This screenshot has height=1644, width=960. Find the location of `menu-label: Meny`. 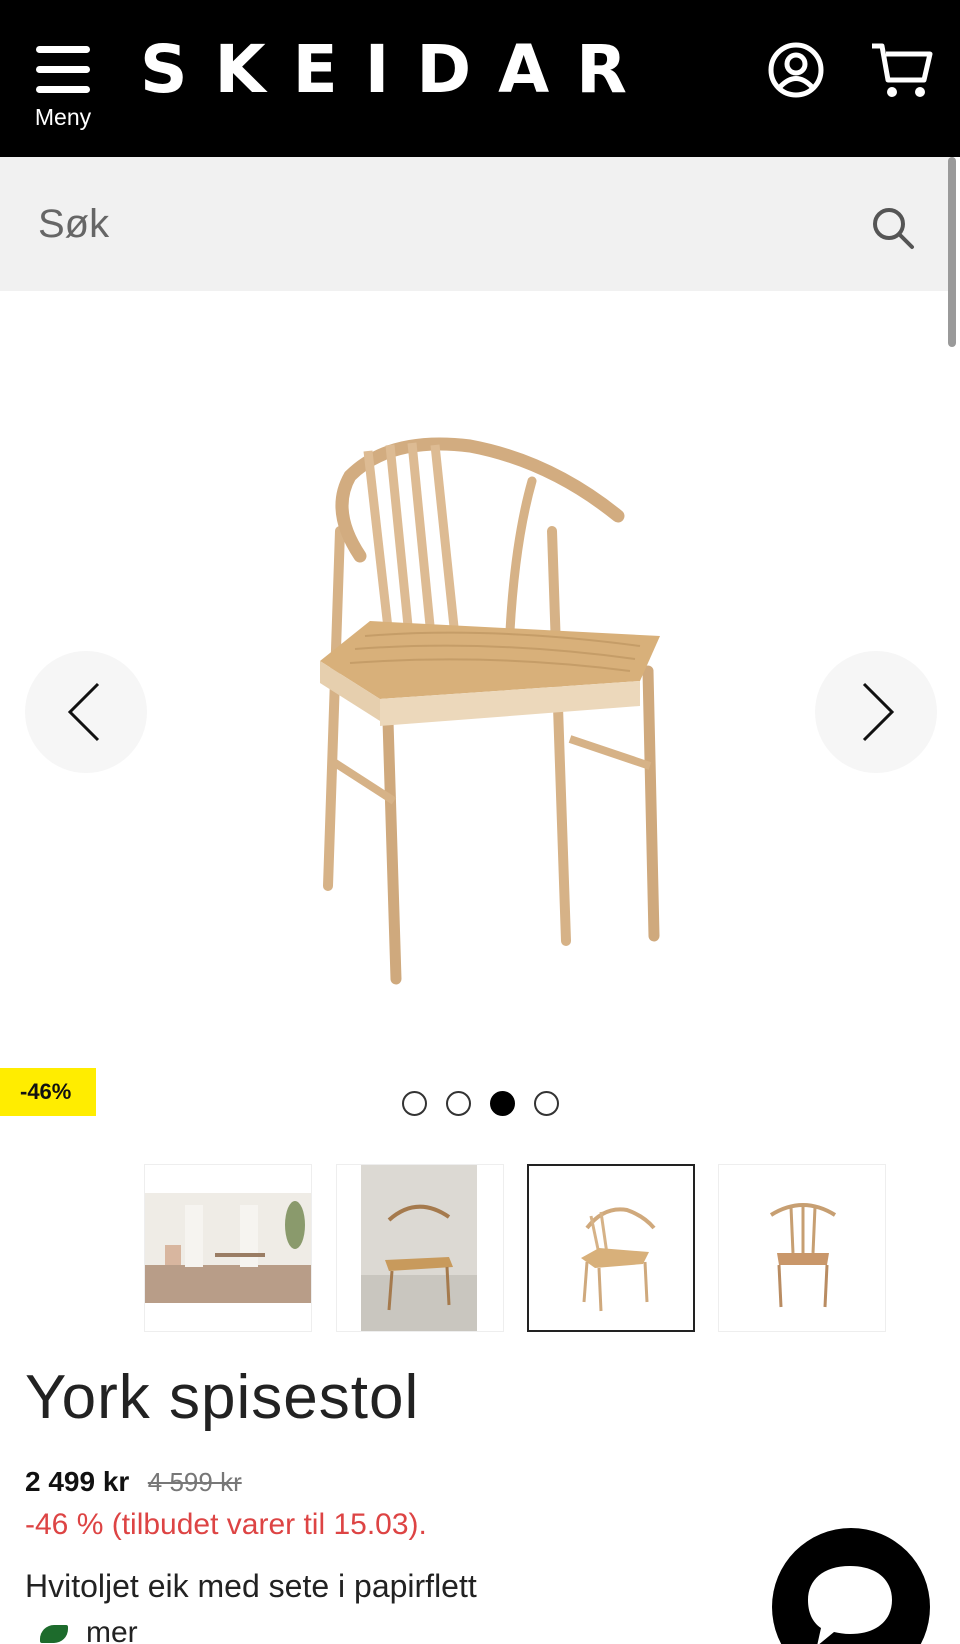

menu-label: Meny is located at coordinates (63, 117).